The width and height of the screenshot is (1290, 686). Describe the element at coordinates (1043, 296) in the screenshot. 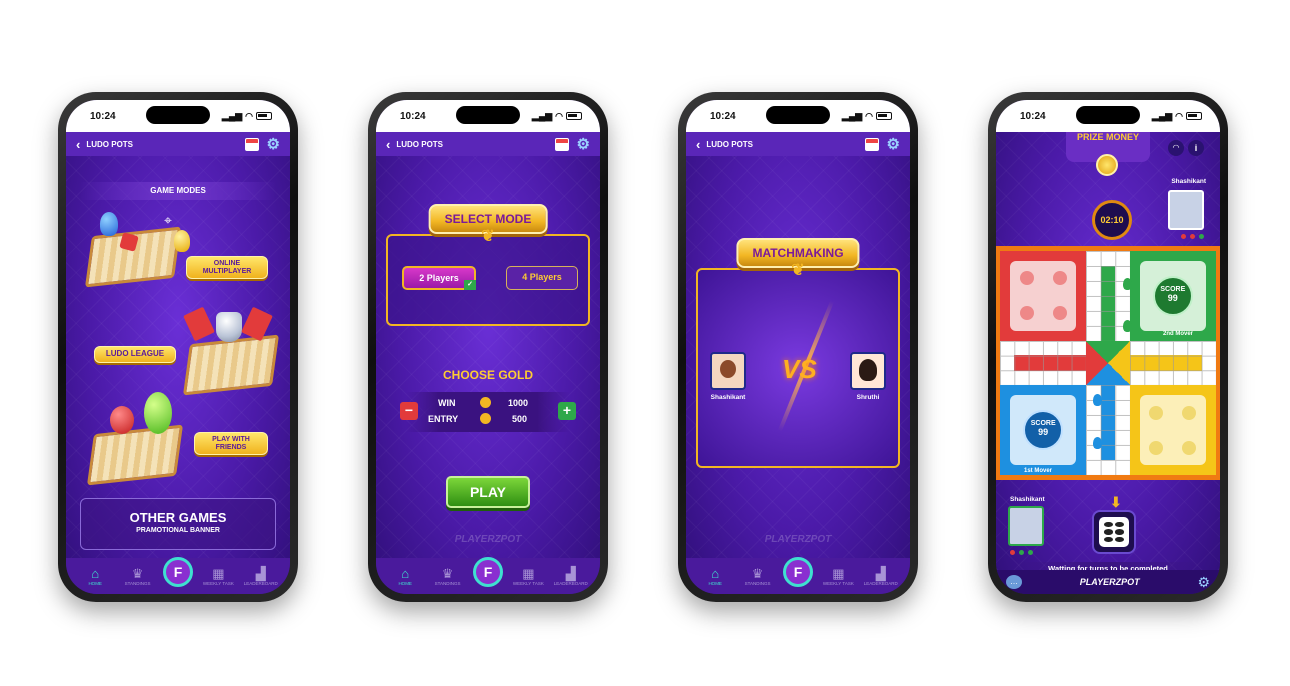

I see `red-home` at that location.